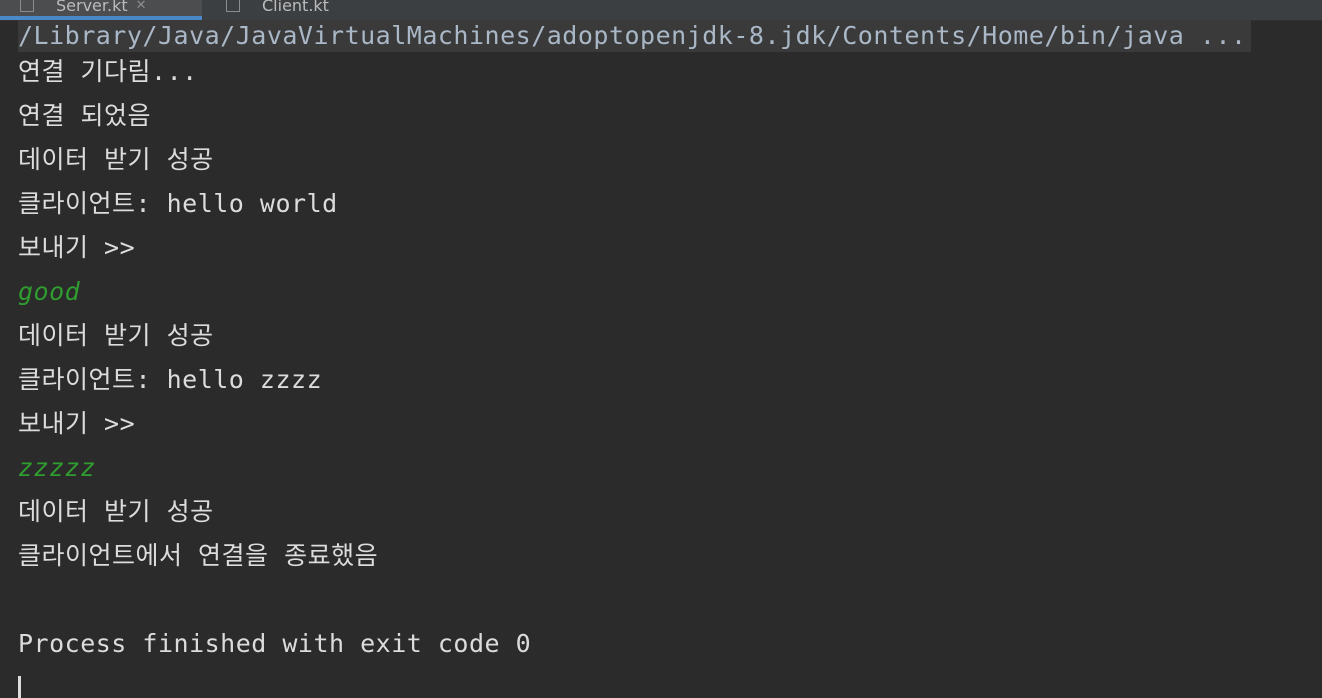 This screenshot has height=698, width=1322. What do you see at coordinates (178, 203) in the screenshot?
I see `console-output-line: 클라이언트: hello world` at bounding box center [178, 203].